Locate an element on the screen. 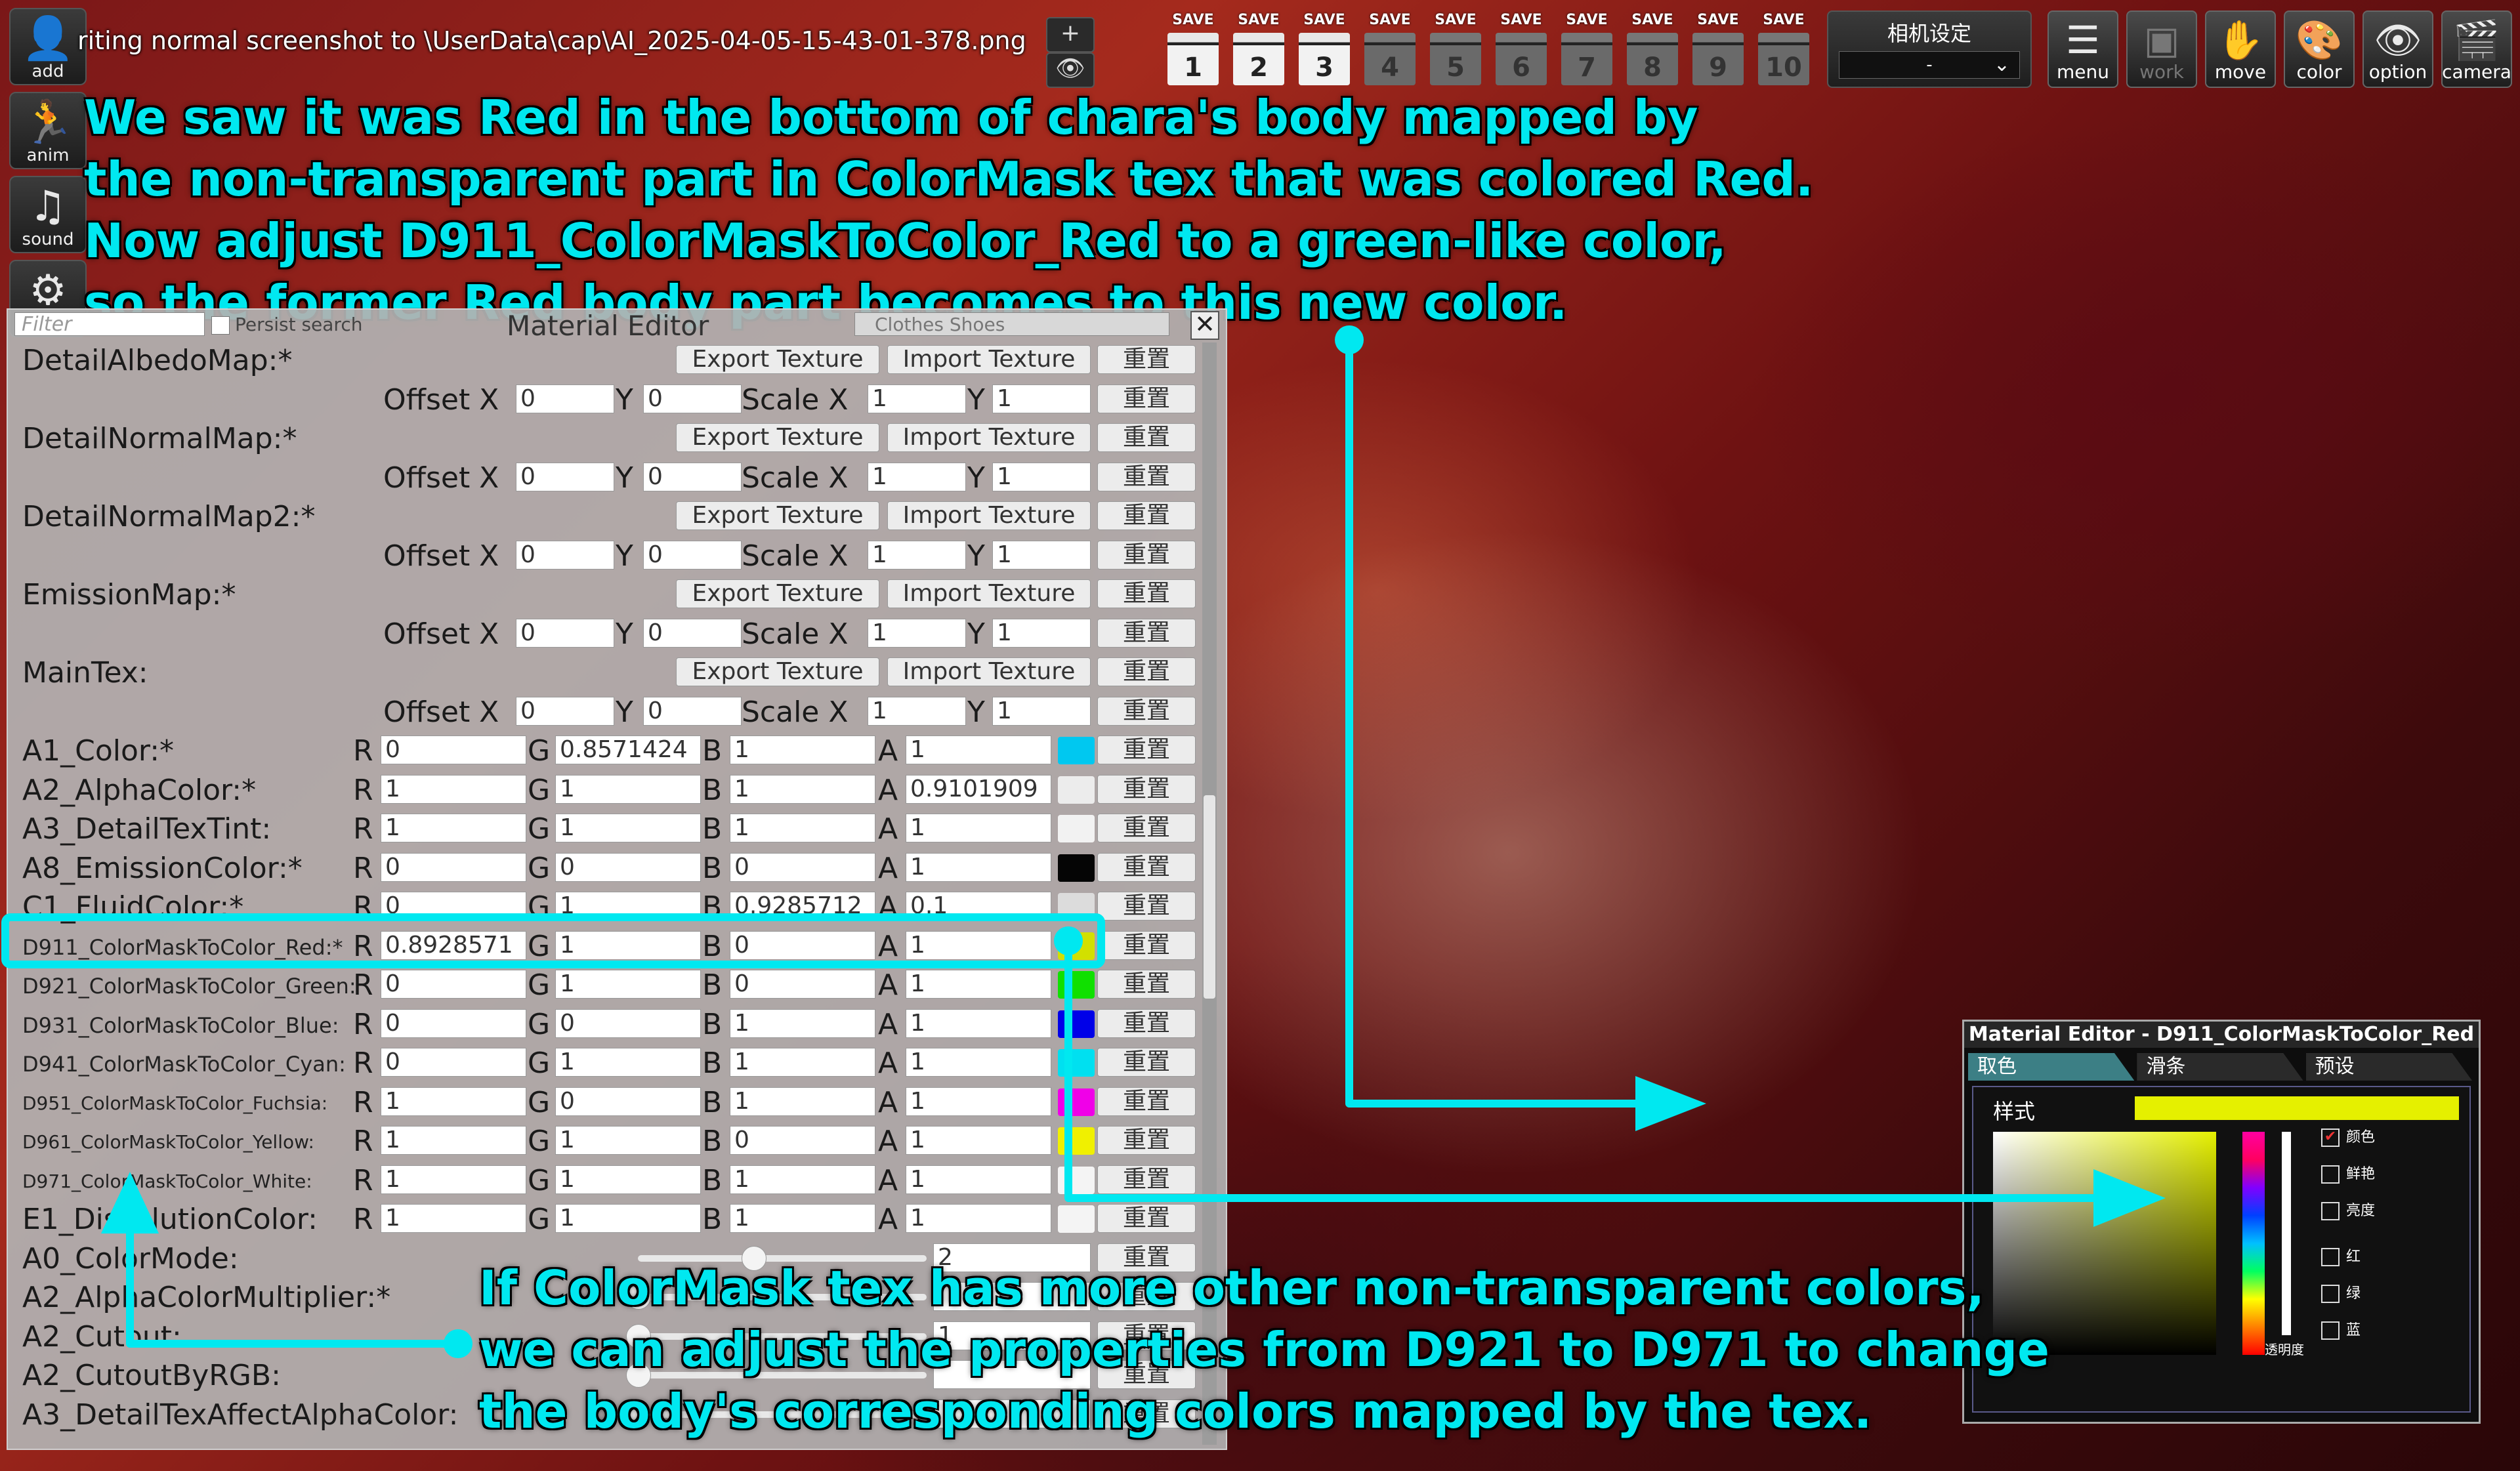  save-slot-5: SAVE 5 is located at coordinates (1455, 50).